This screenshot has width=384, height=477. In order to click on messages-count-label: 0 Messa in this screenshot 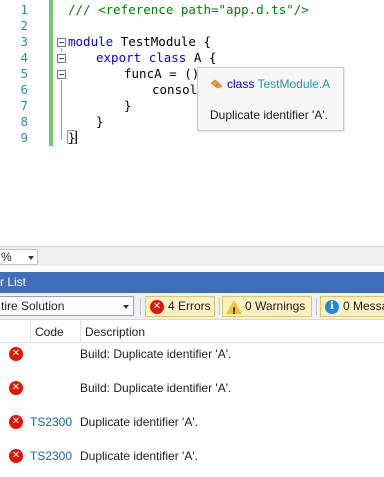, I will do `click(363, 306)`.